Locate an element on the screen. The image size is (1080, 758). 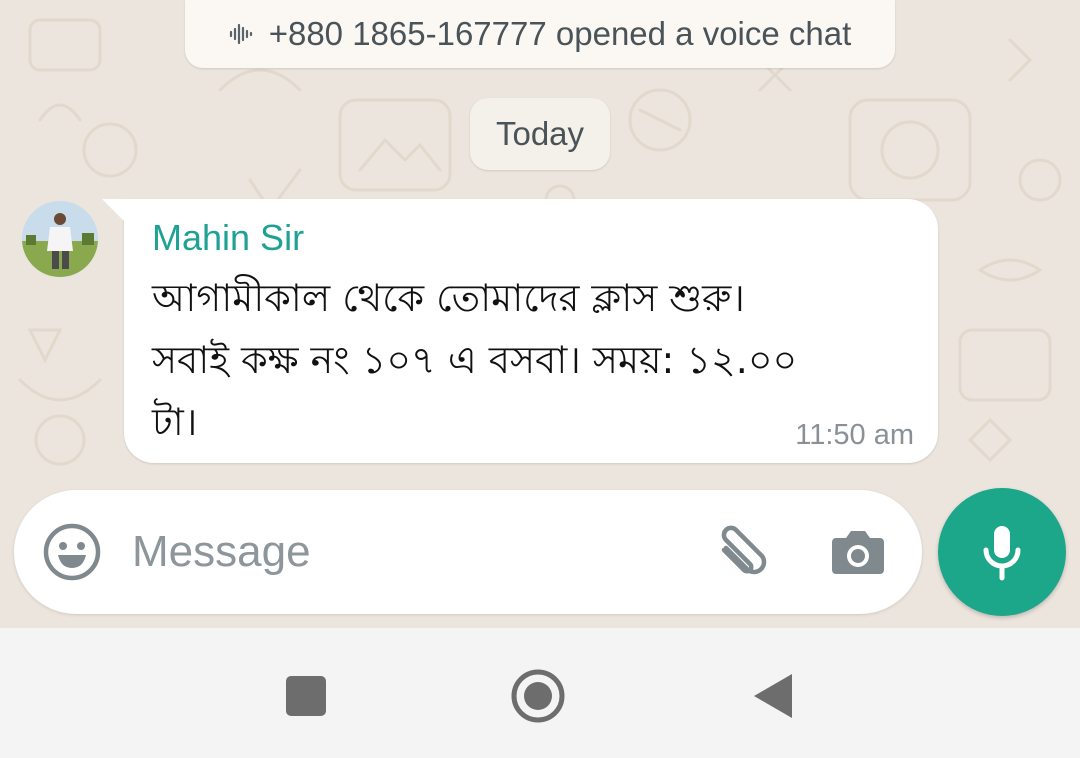
message-time: 11:50 am is located at coordinates (854, 435).